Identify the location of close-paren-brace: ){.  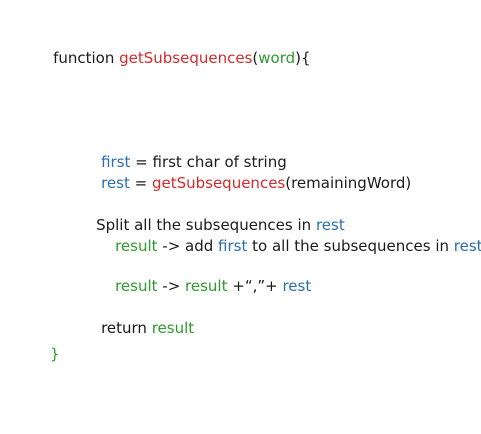
(303, 58).